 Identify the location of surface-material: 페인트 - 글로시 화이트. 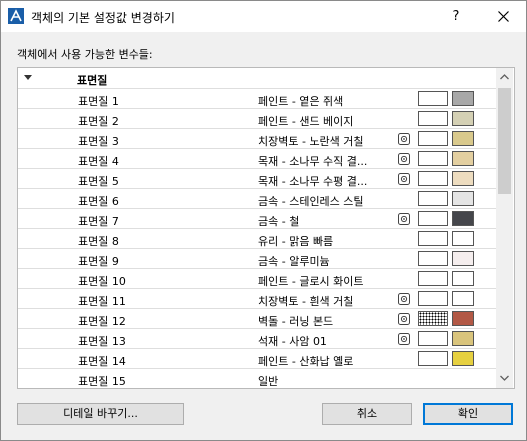
(331, 281).